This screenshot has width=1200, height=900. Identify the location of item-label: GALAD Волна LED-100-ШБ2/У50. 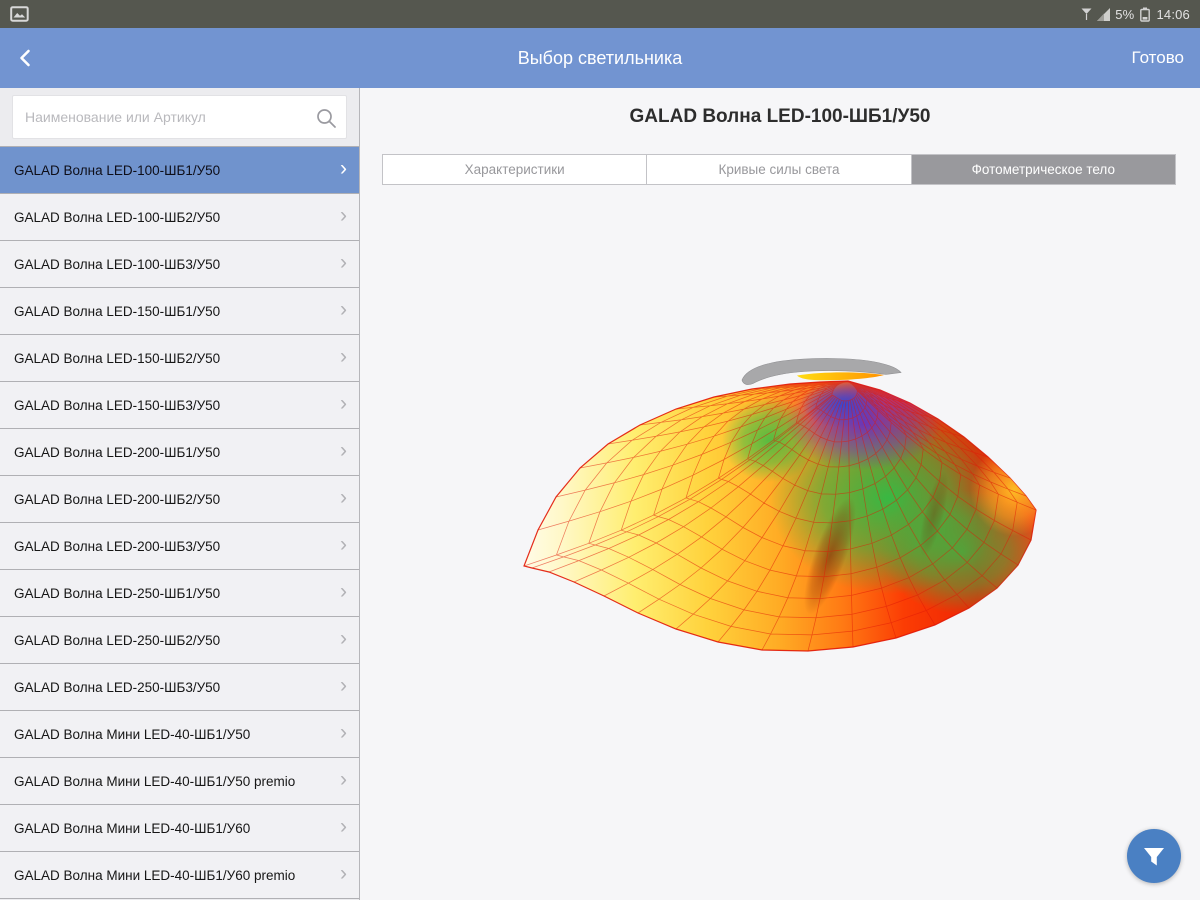
(117, 217).